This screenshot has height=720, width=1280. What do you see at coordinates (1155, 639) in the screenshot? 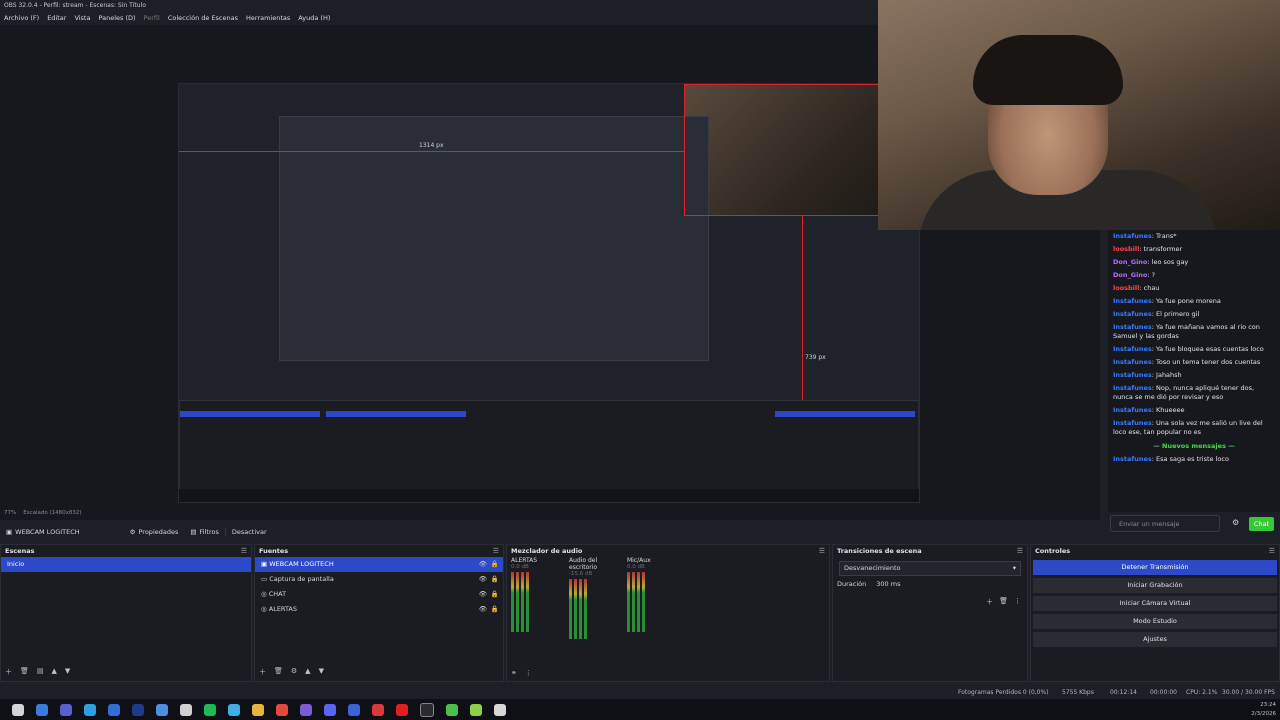
I see `settings-button: Ajustes` at bounding box center [1155, 639].